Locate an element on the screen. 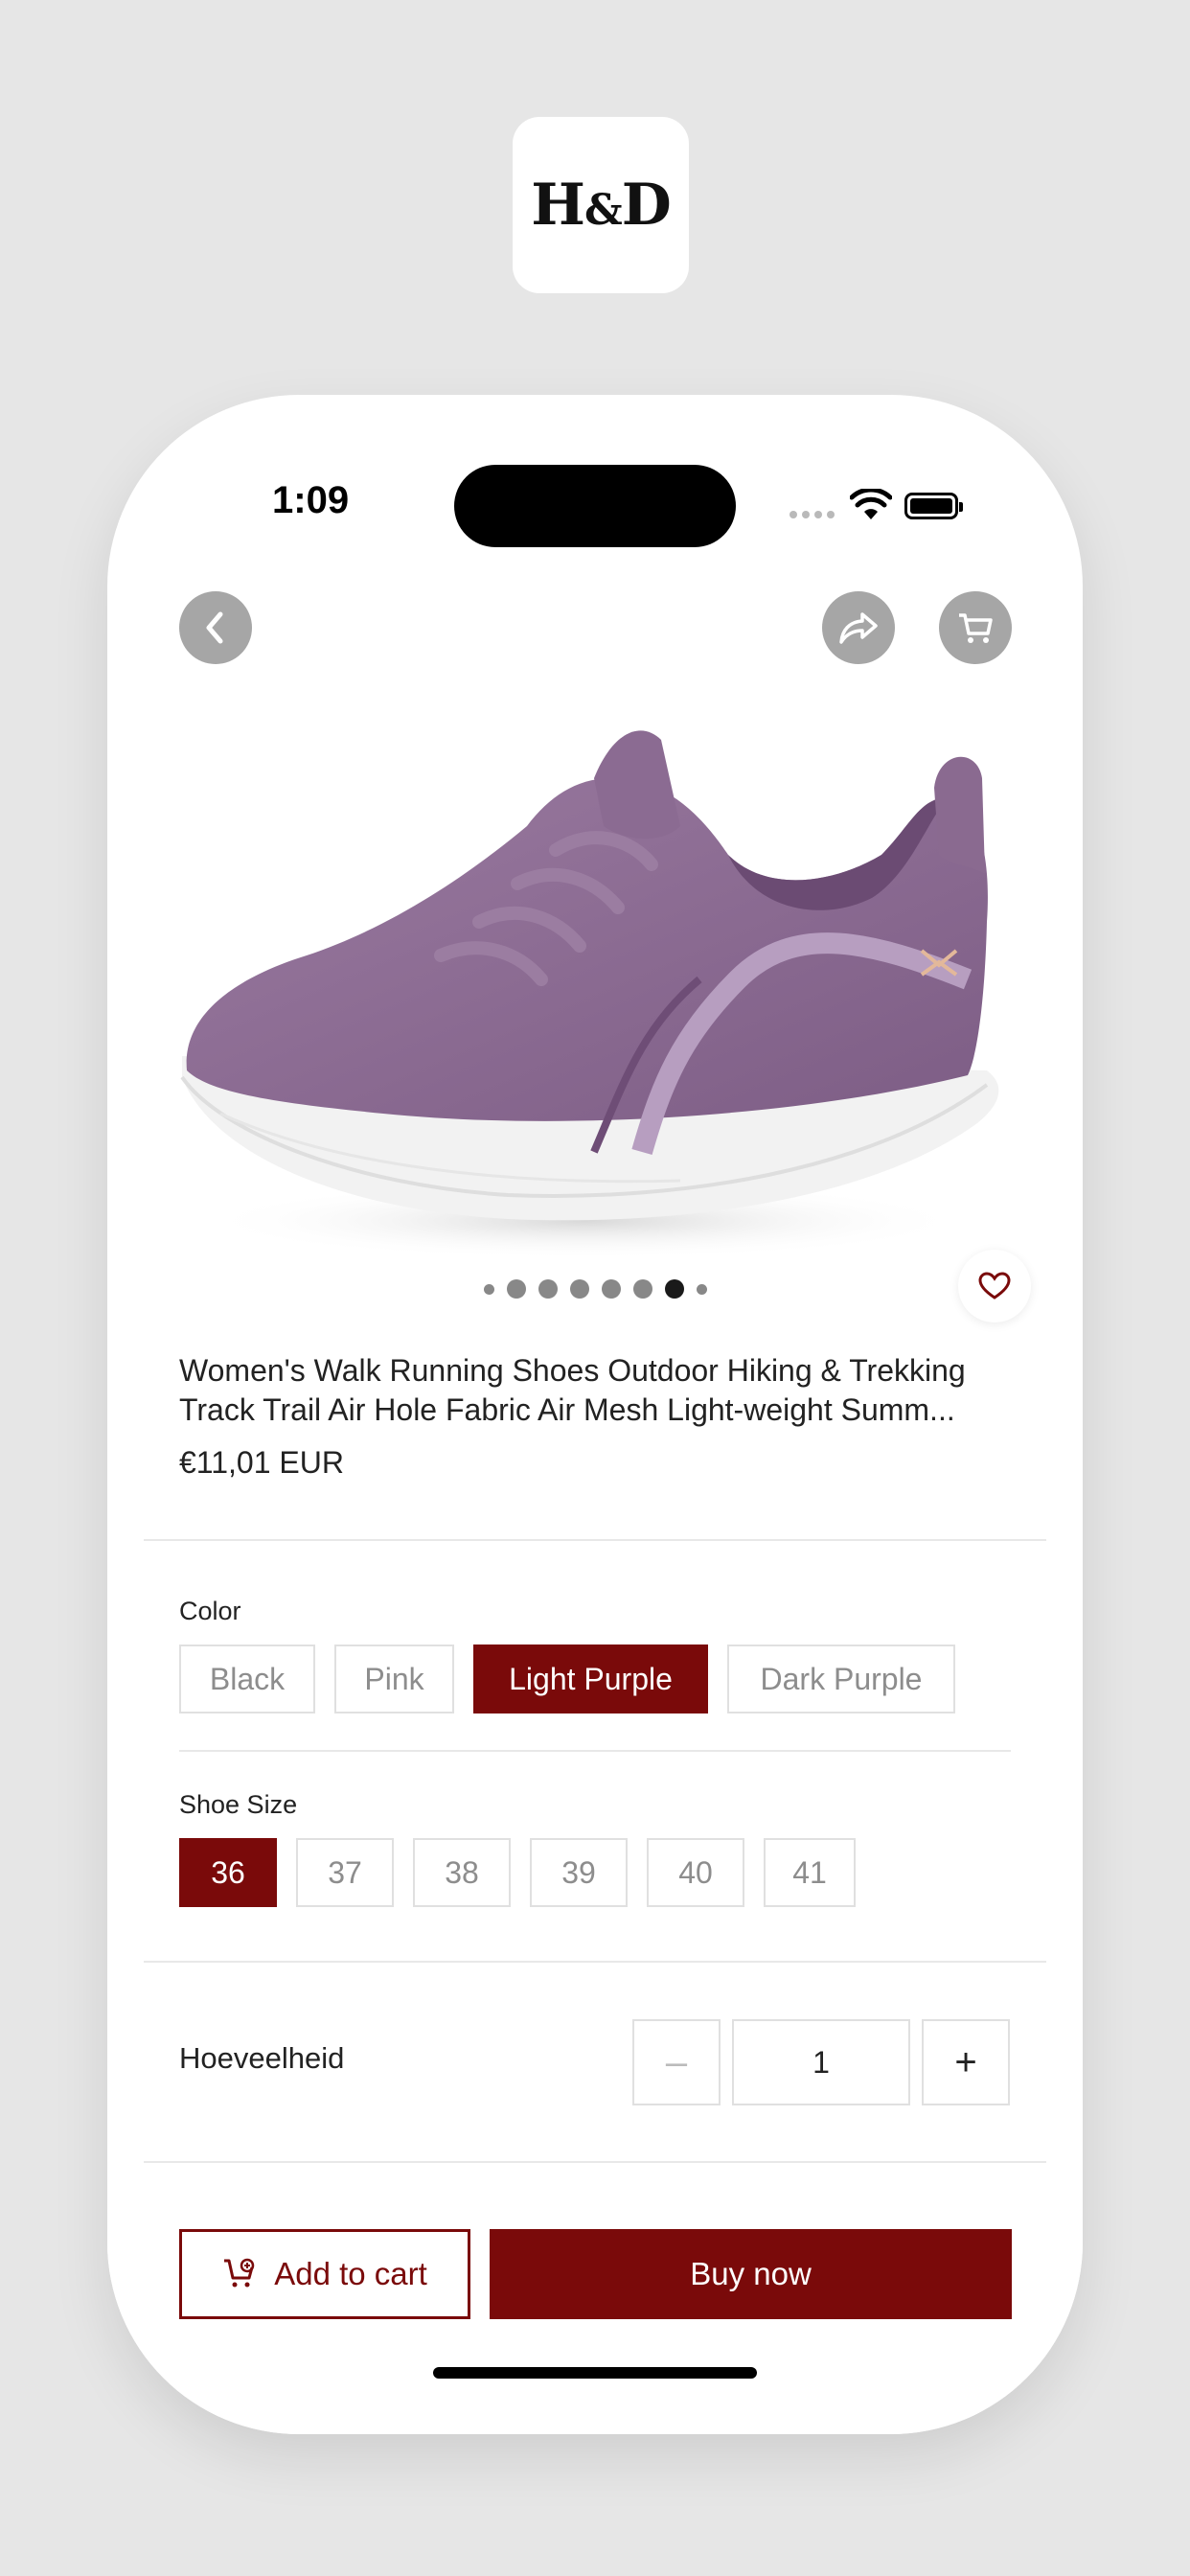 Image resolution: width=1190 pixels, height=2576 pixels. back-button is located at coordinates (216, 627).